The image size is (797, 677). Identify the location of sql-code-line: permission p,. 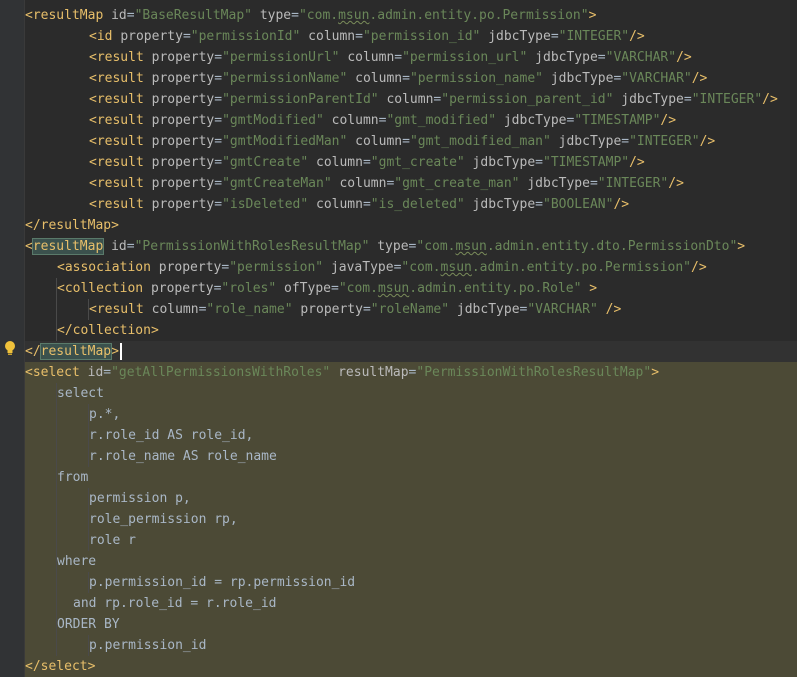
(411, 498).